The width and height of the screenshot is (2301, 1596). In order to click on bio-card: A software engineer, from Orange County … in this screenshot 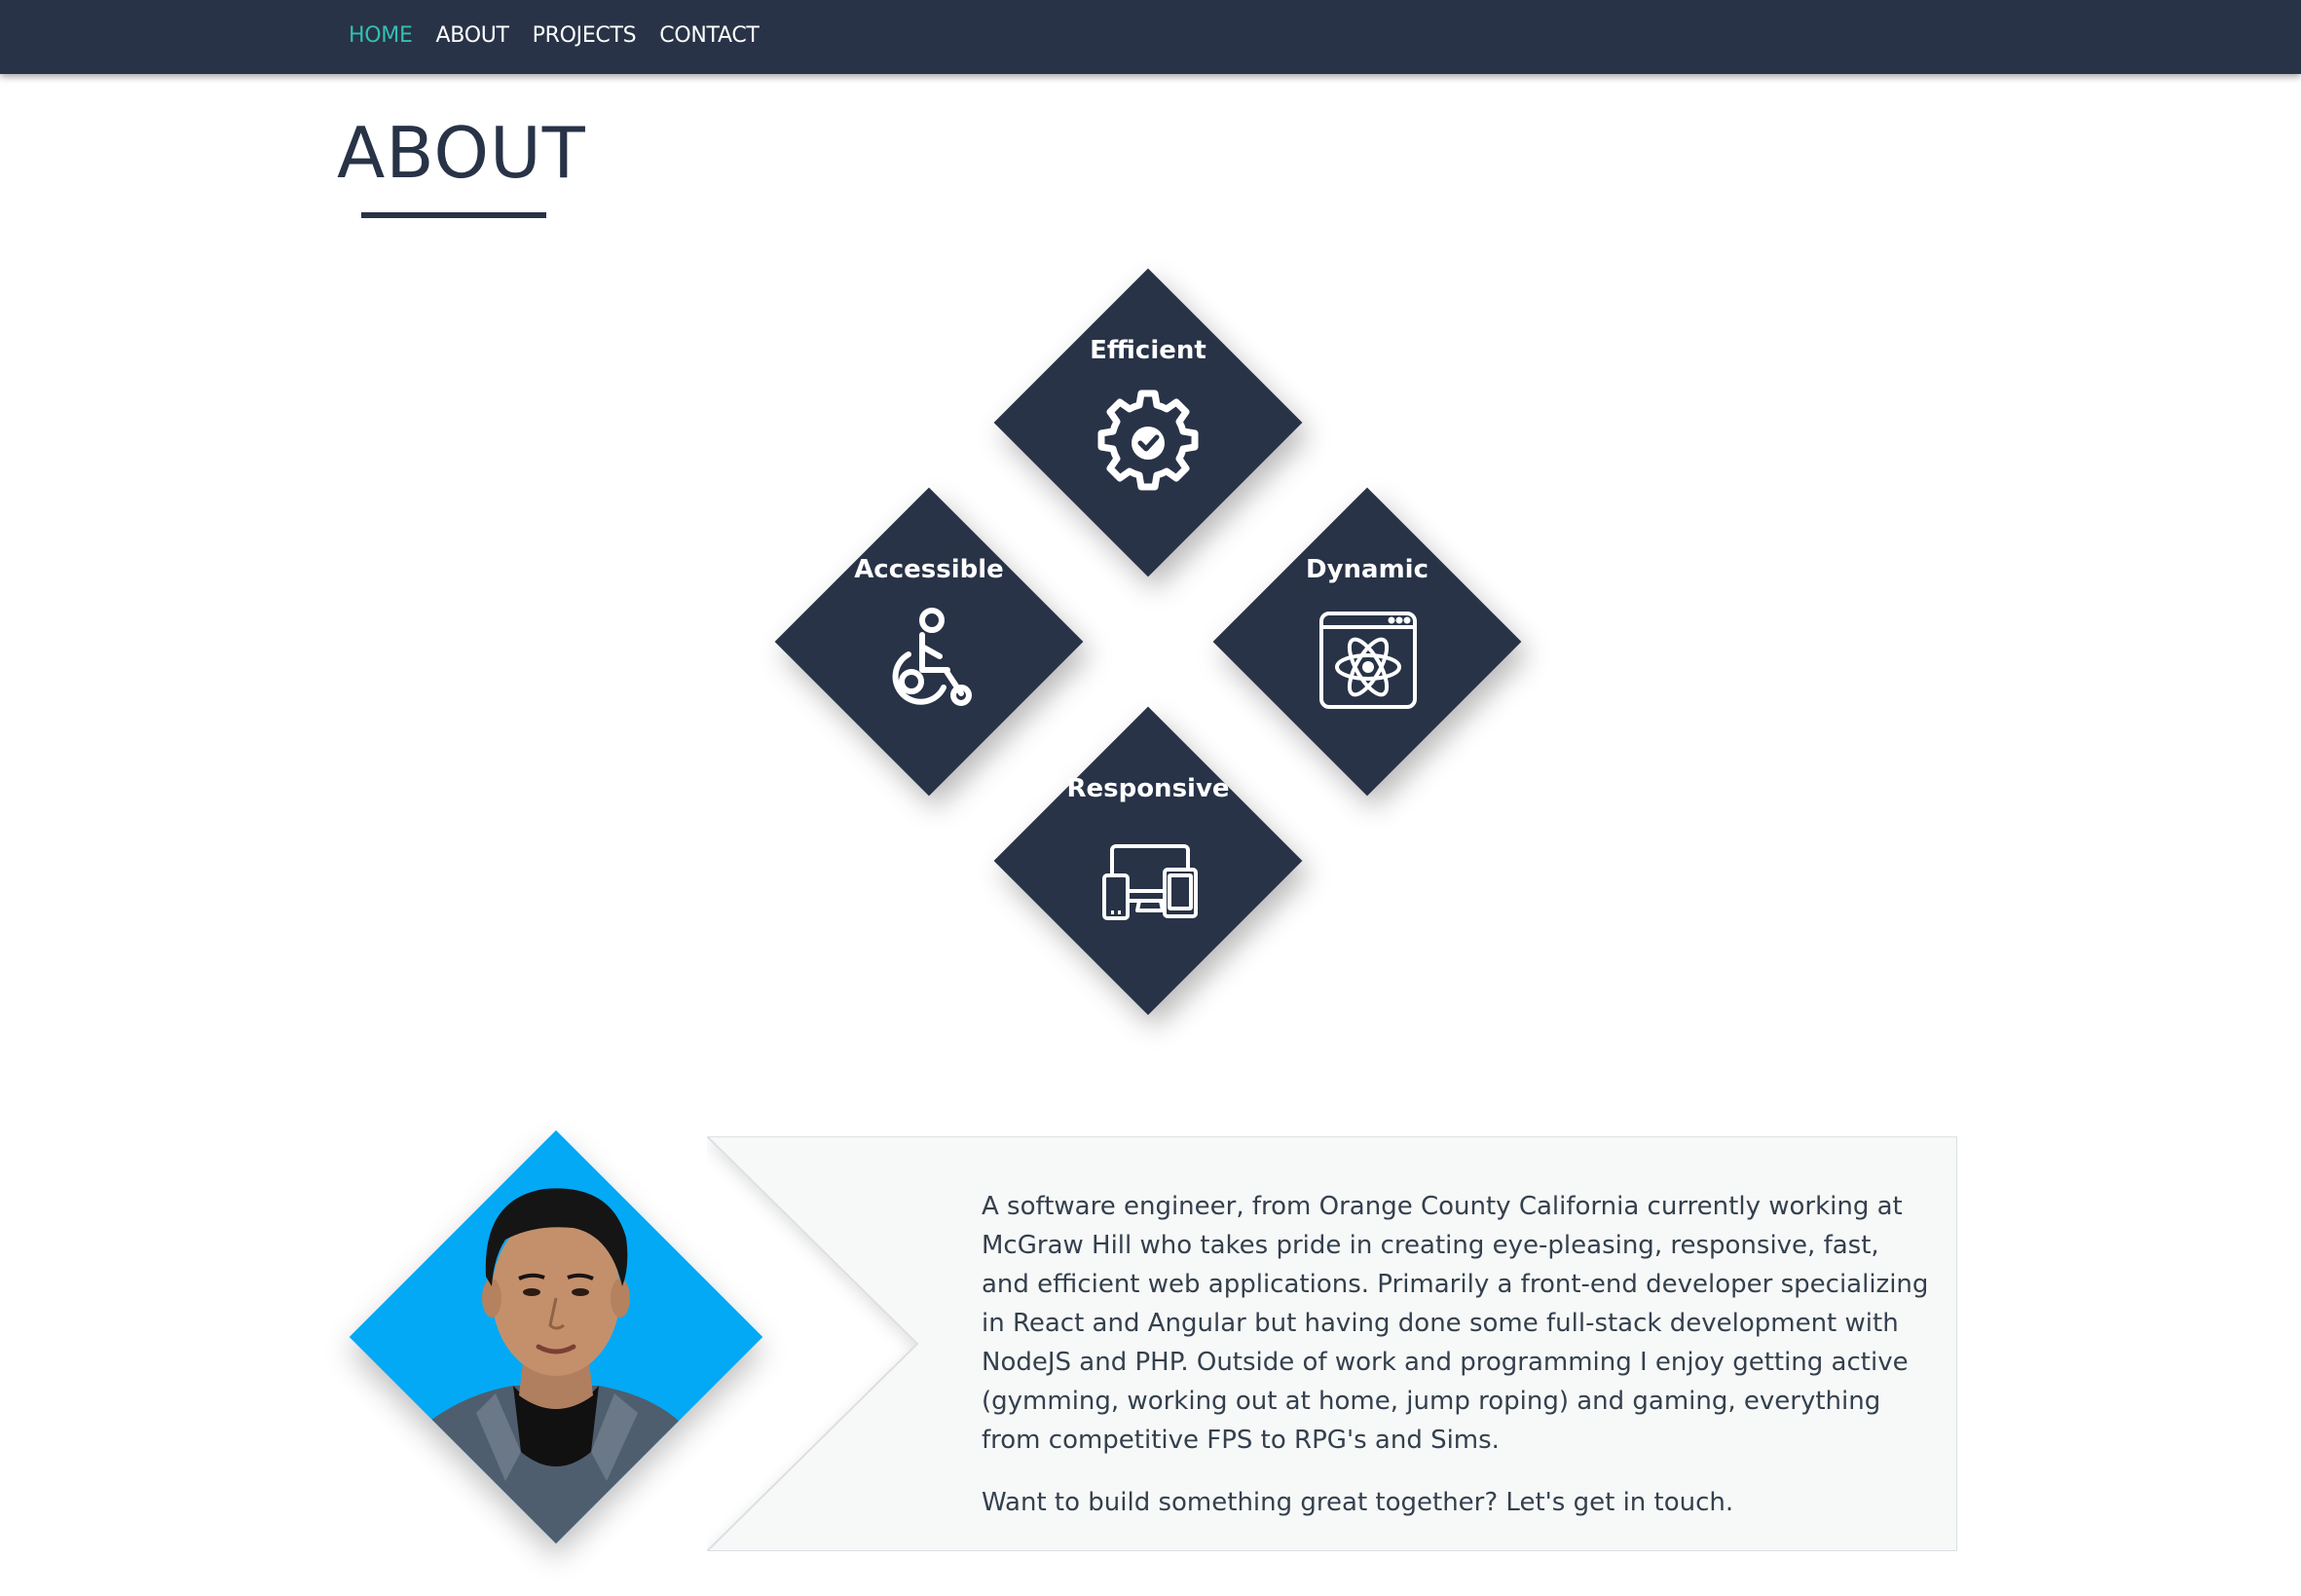, I will do `click(1332, 1344)`.